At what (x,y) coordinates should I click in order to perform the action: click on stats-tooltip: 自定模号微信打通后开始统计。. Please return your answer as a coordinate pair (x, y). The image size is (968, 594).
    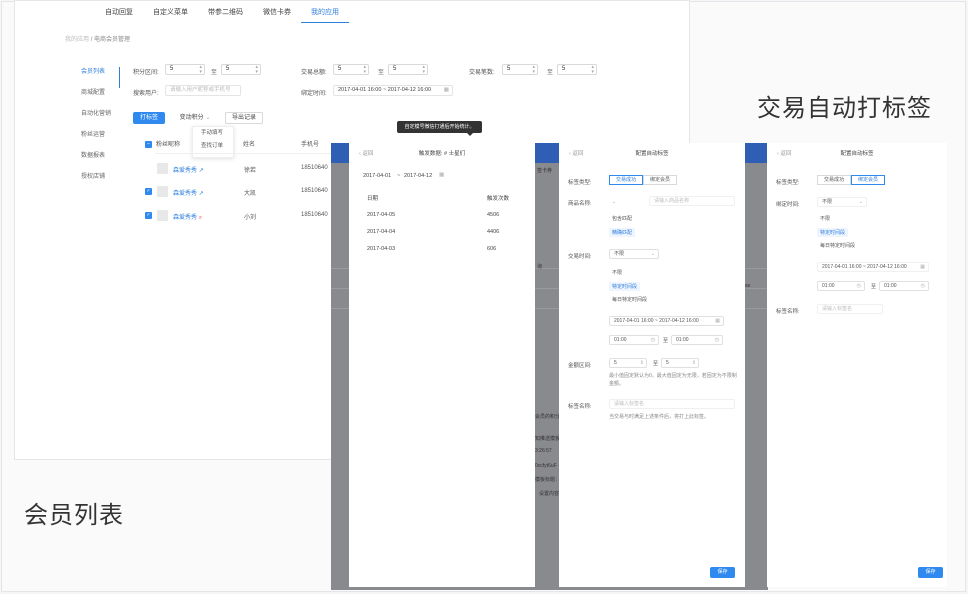
    Looking at the image, I should click on (439, 128).